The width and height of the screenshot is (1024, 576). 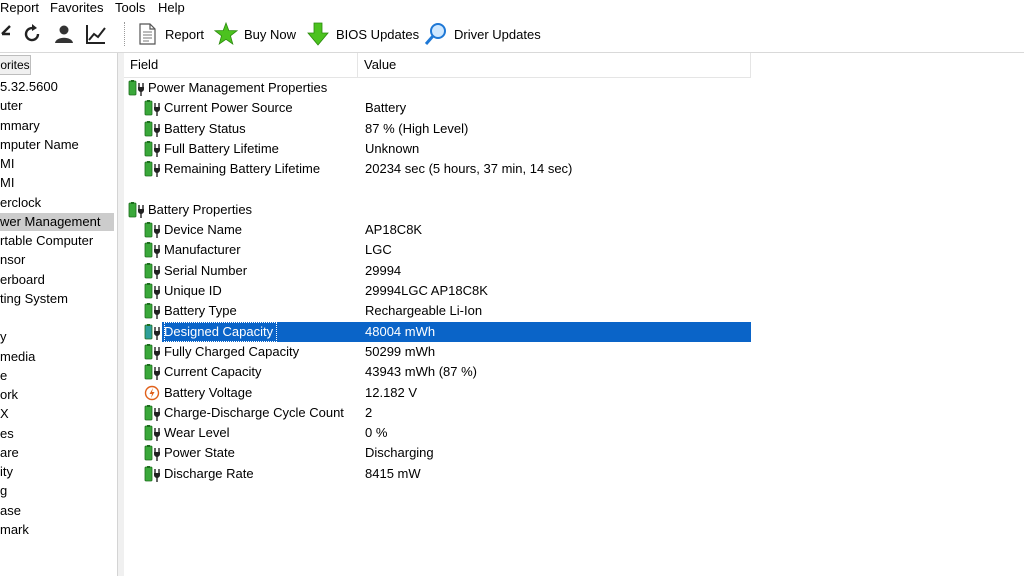 I want to click on property-field: Full Battery Lifetime, so click(x=221, y=148).